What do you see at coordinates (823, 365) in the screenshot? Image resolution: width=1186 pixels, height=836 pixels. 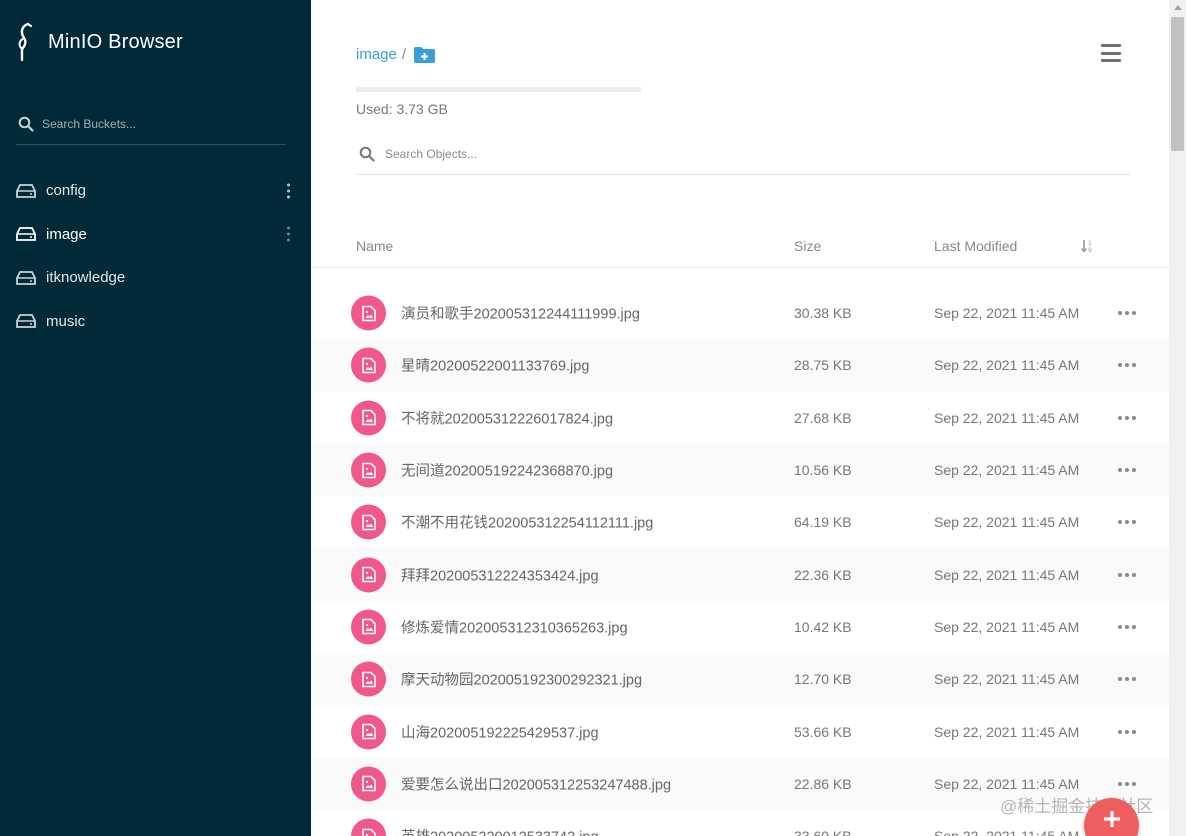 I see `file-size: 28.75 KB` at bounding box center [823, 365].